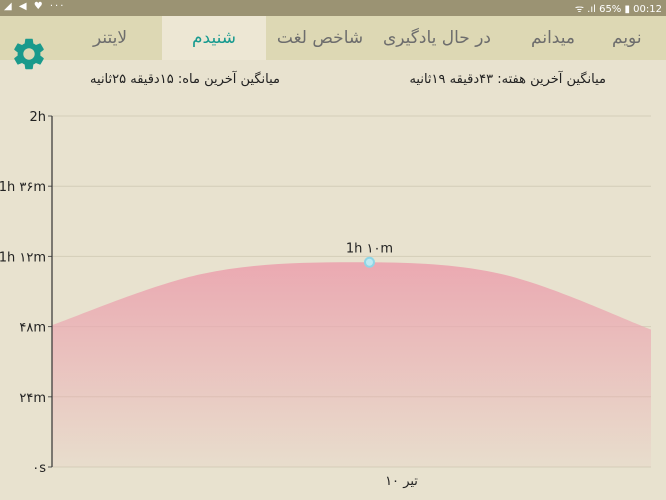  Describe the element at coordinates (369, 248) in the screenshot. I see `highlight-value-label: 1h ۱۰m` at that location.